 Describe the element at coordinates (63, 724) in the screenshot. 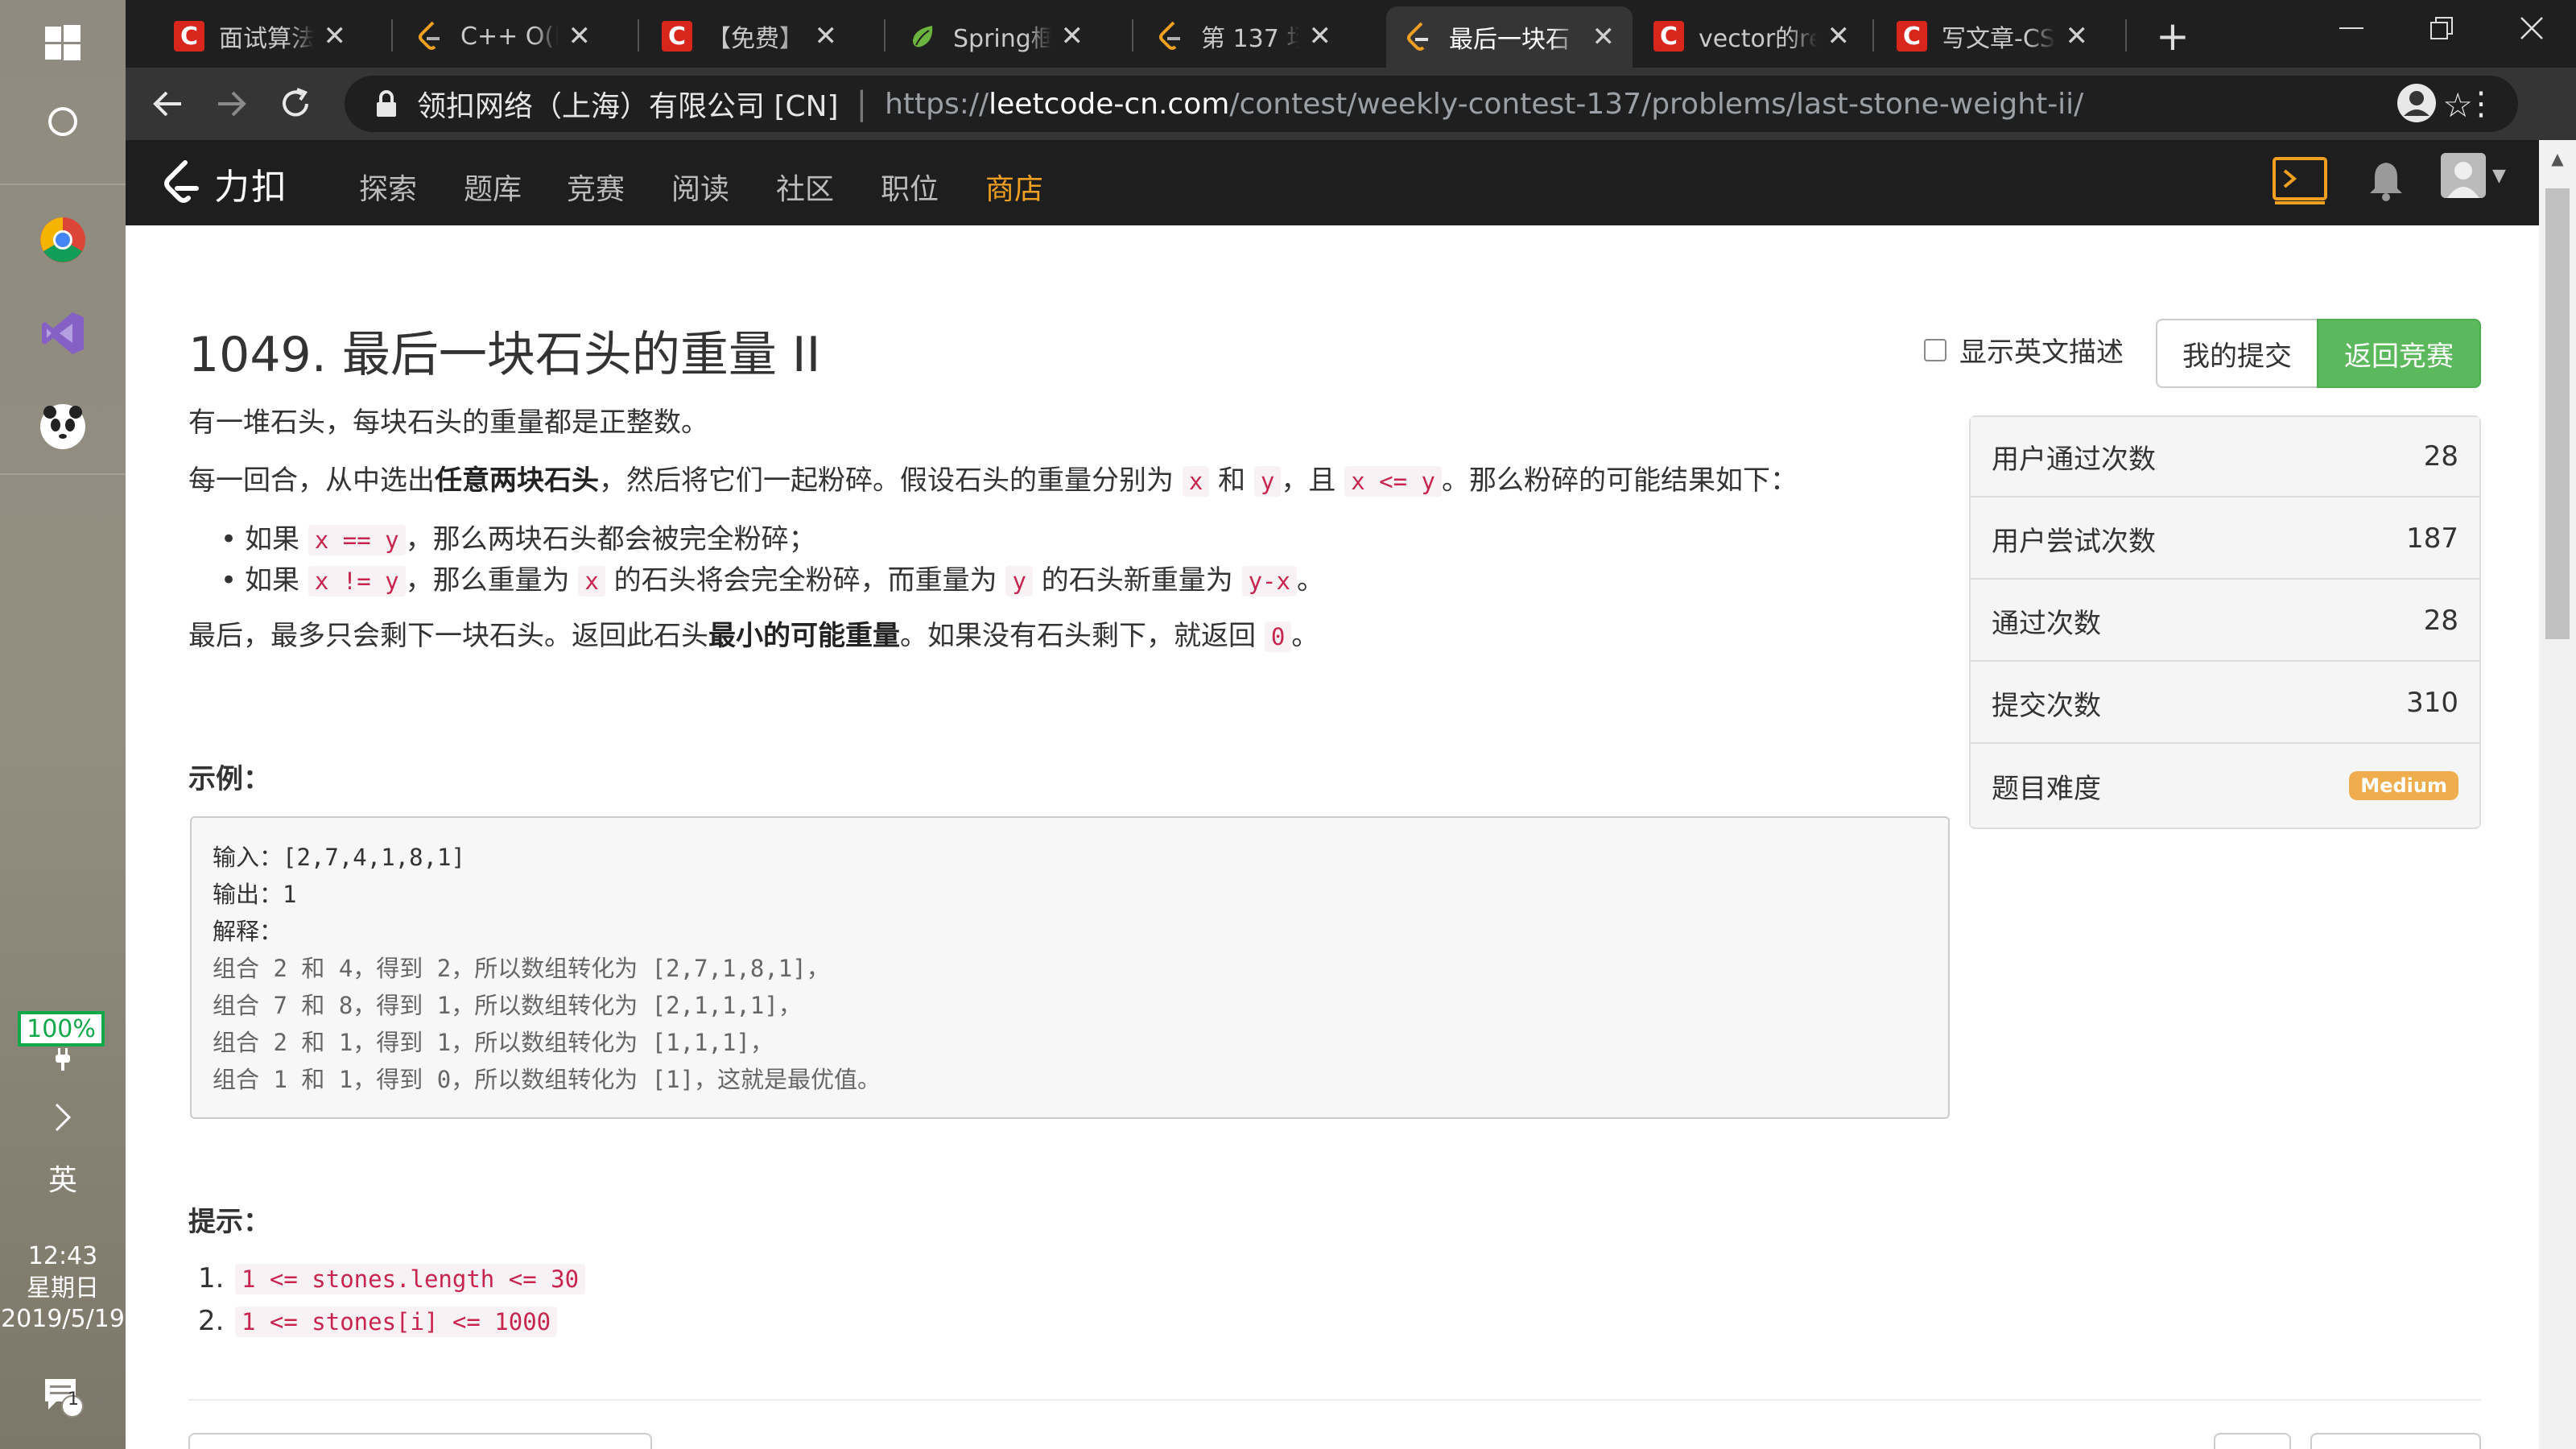

I see `windows-taskbar: 100% 英 12:43 星期日 2019/5/19 1` at that location.